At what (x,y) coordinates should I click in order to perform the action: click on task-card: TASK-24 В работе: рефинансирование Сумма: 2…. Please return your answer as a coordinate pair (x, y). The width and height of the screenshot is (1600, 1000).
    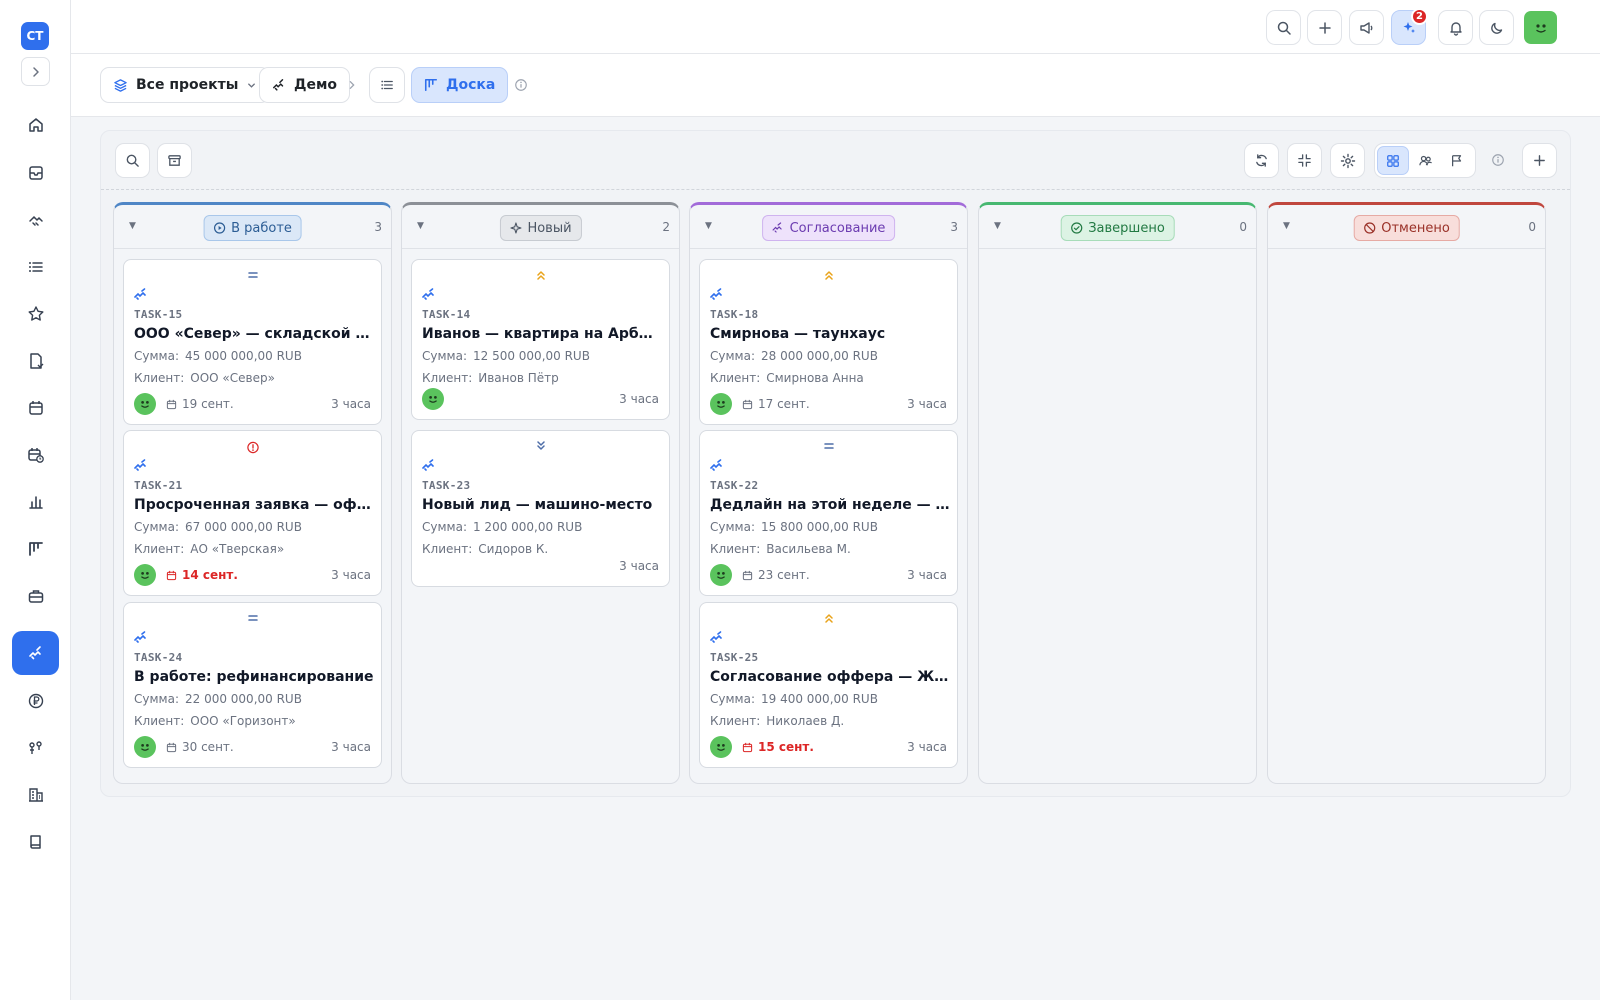
    Looking at the image, I should click on (252, 685).